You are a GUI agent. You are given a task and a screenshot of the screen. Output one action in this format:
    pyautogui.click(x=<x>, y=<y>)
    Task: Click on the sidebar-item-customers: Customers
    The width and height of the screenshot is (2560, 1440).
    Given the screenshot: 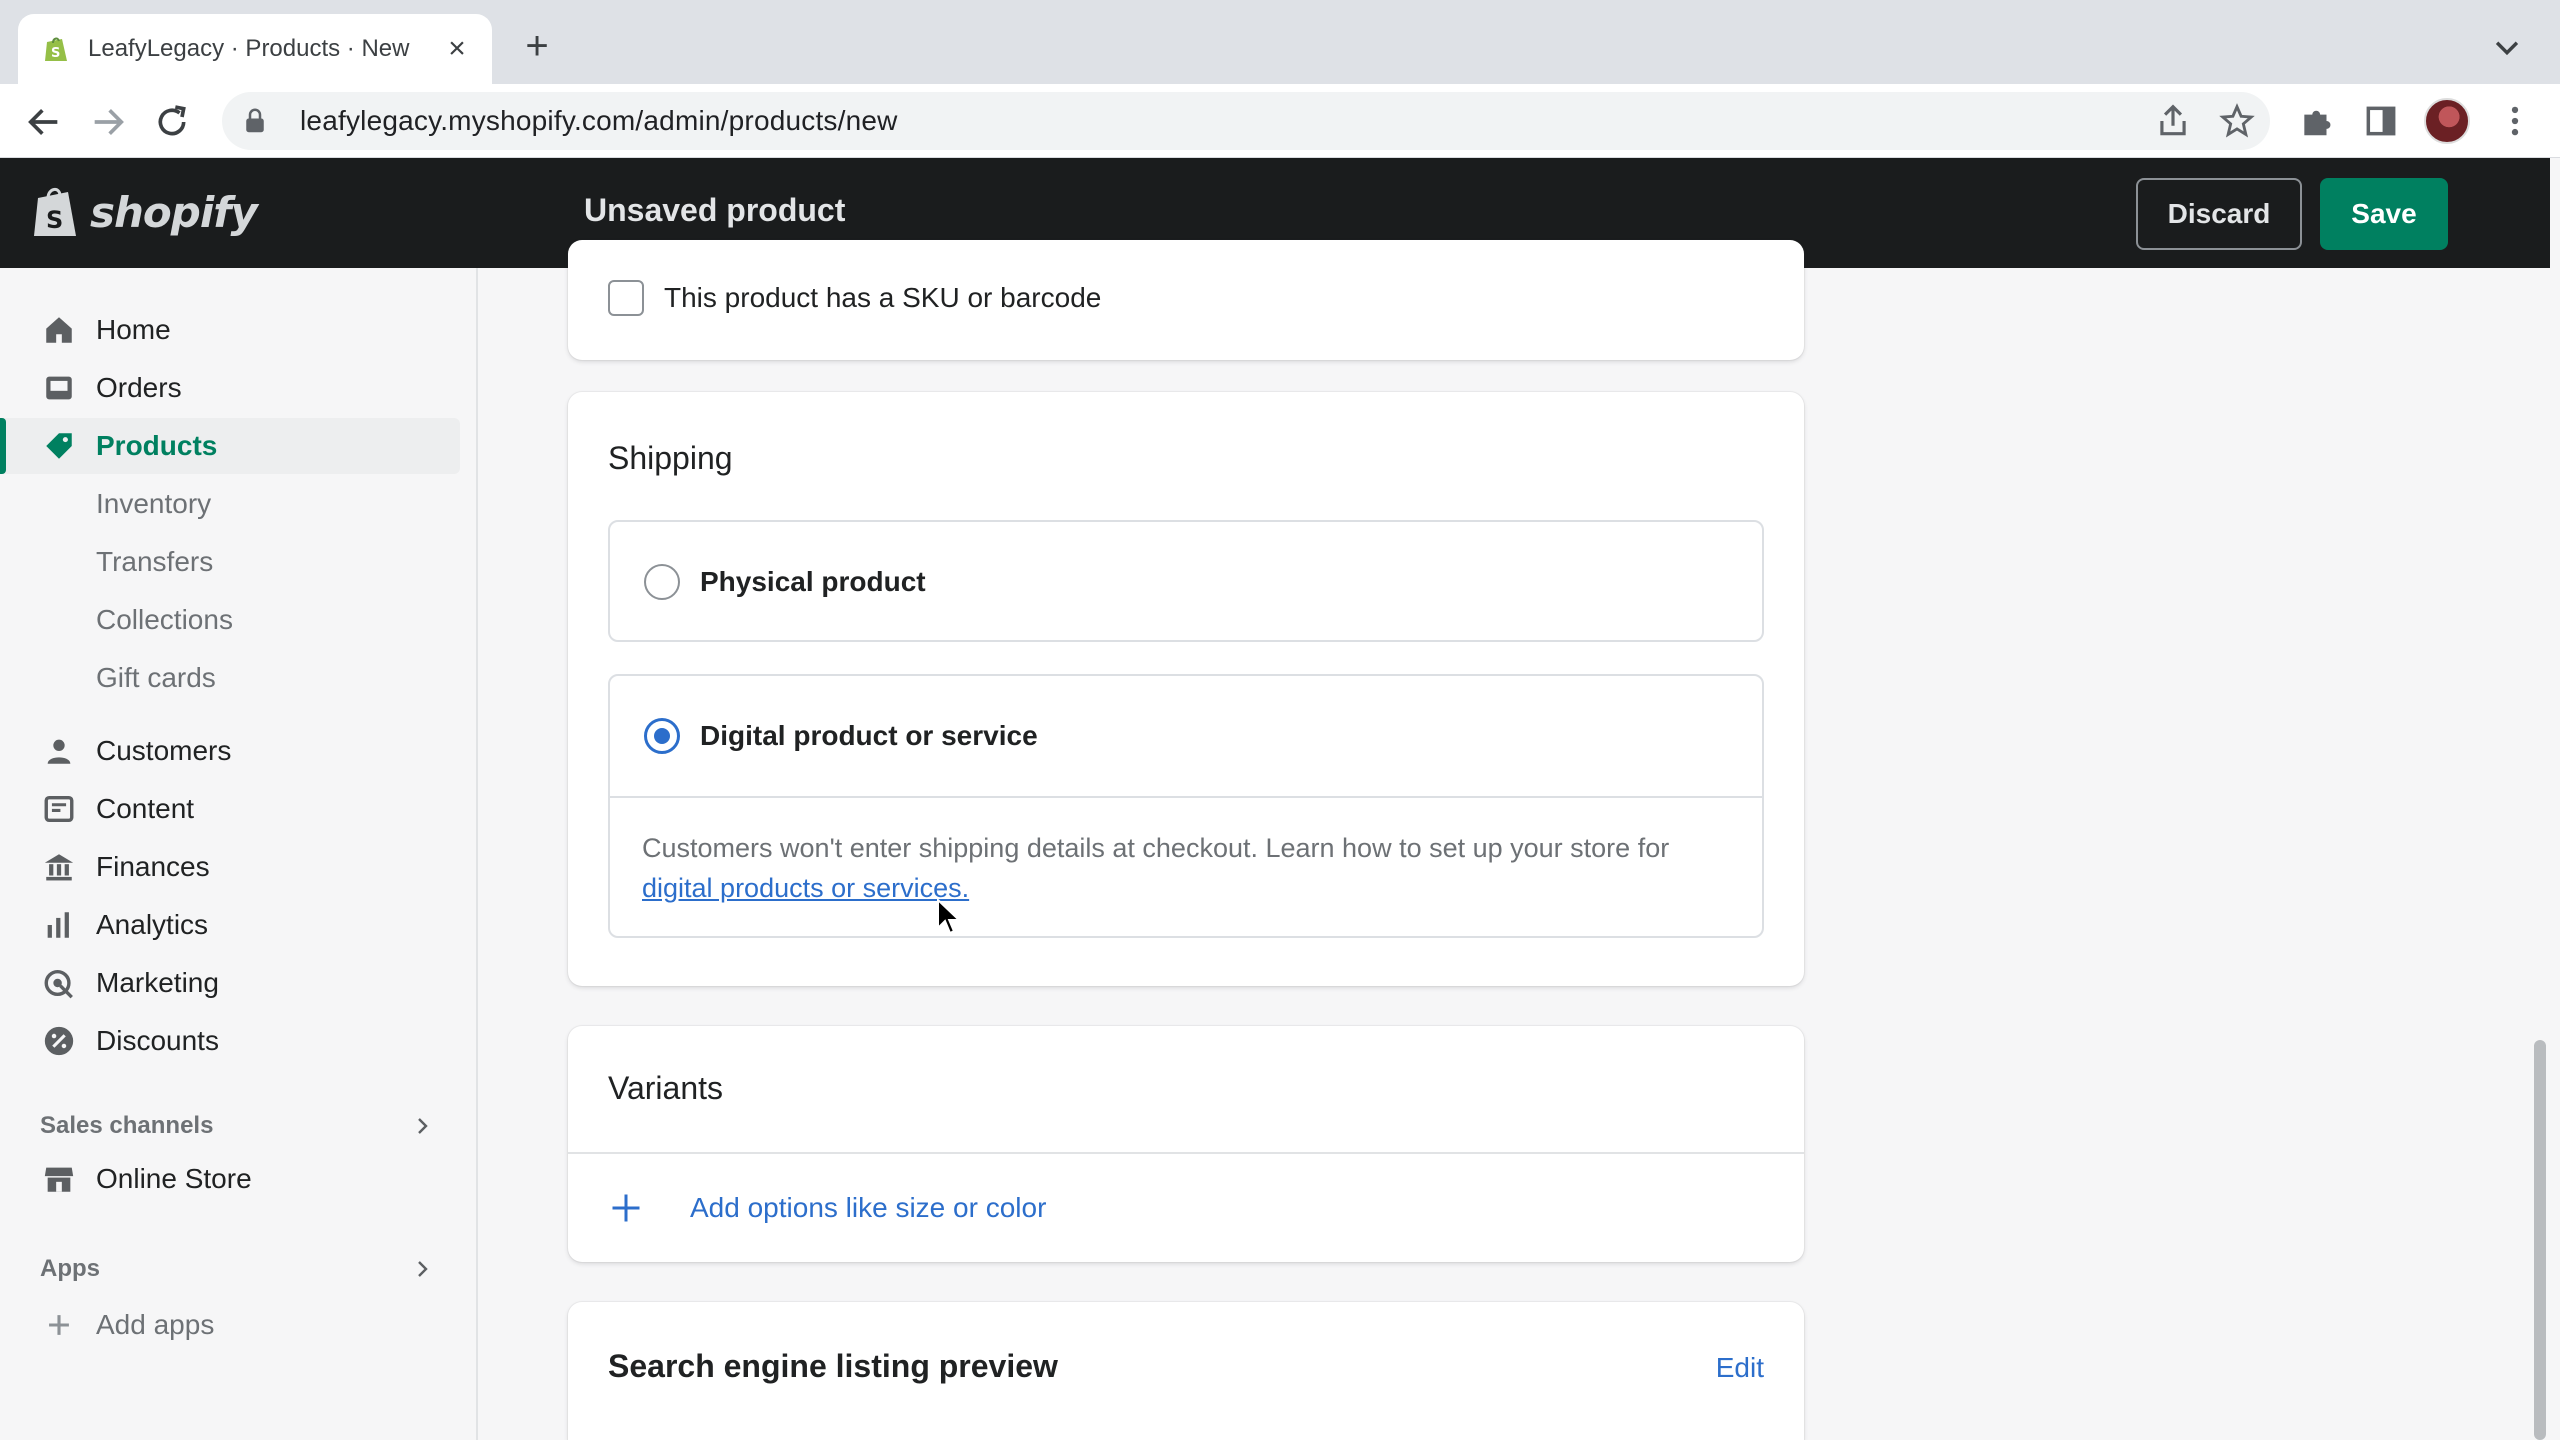 What is the action you would take?
    pyautogui.click(x=230, y=751)
    